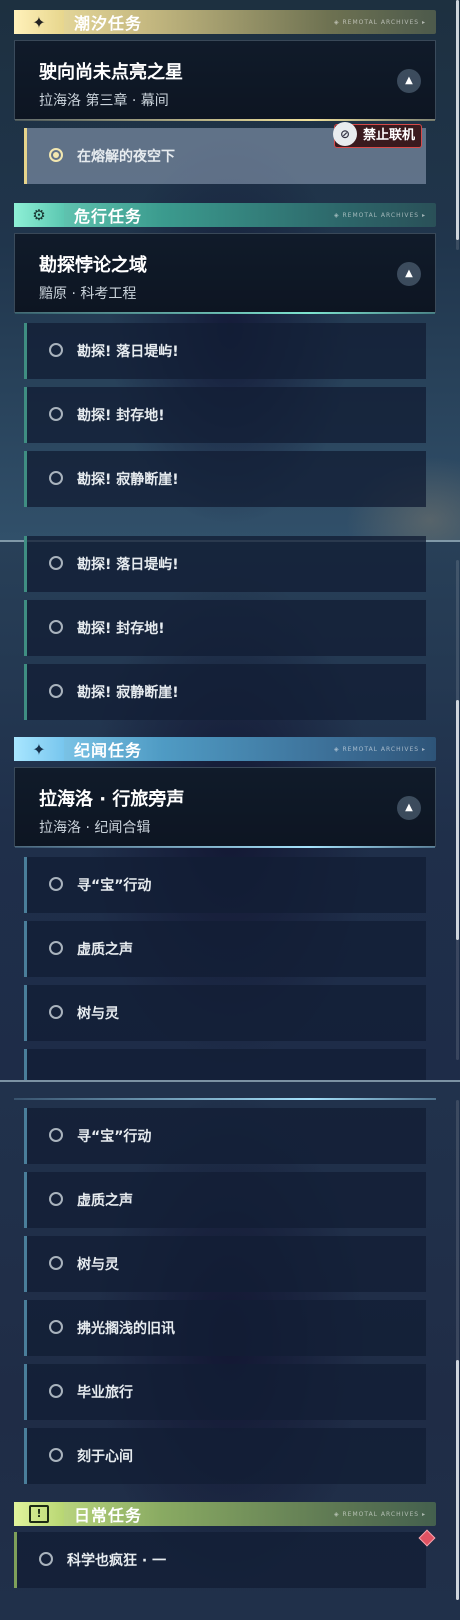  What do you see at coordinates (108, 1515) in the screenshot?
I see `category-label: 日常任务` at bounding box center [108, 1515].